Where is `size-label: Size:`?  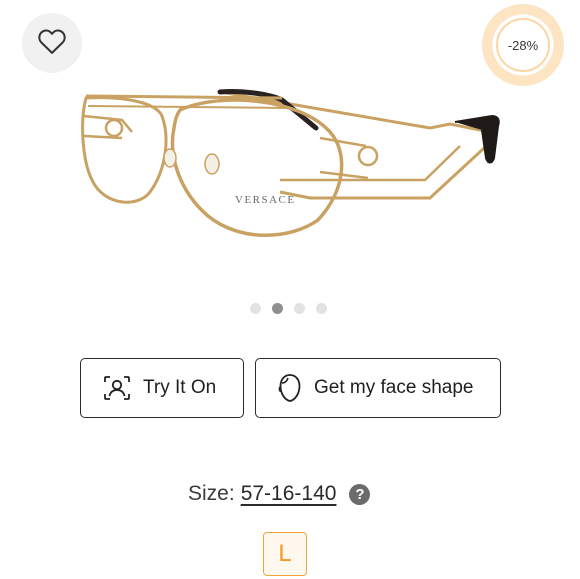
size-label: Size: is located at coordinates (211, 493).